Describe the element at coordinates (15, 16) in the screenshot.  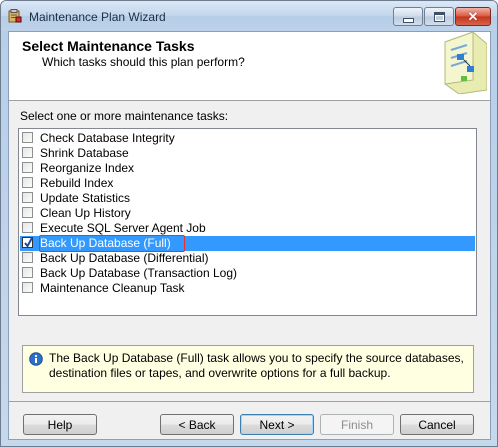
I see `wizard-app-icon` at that location.